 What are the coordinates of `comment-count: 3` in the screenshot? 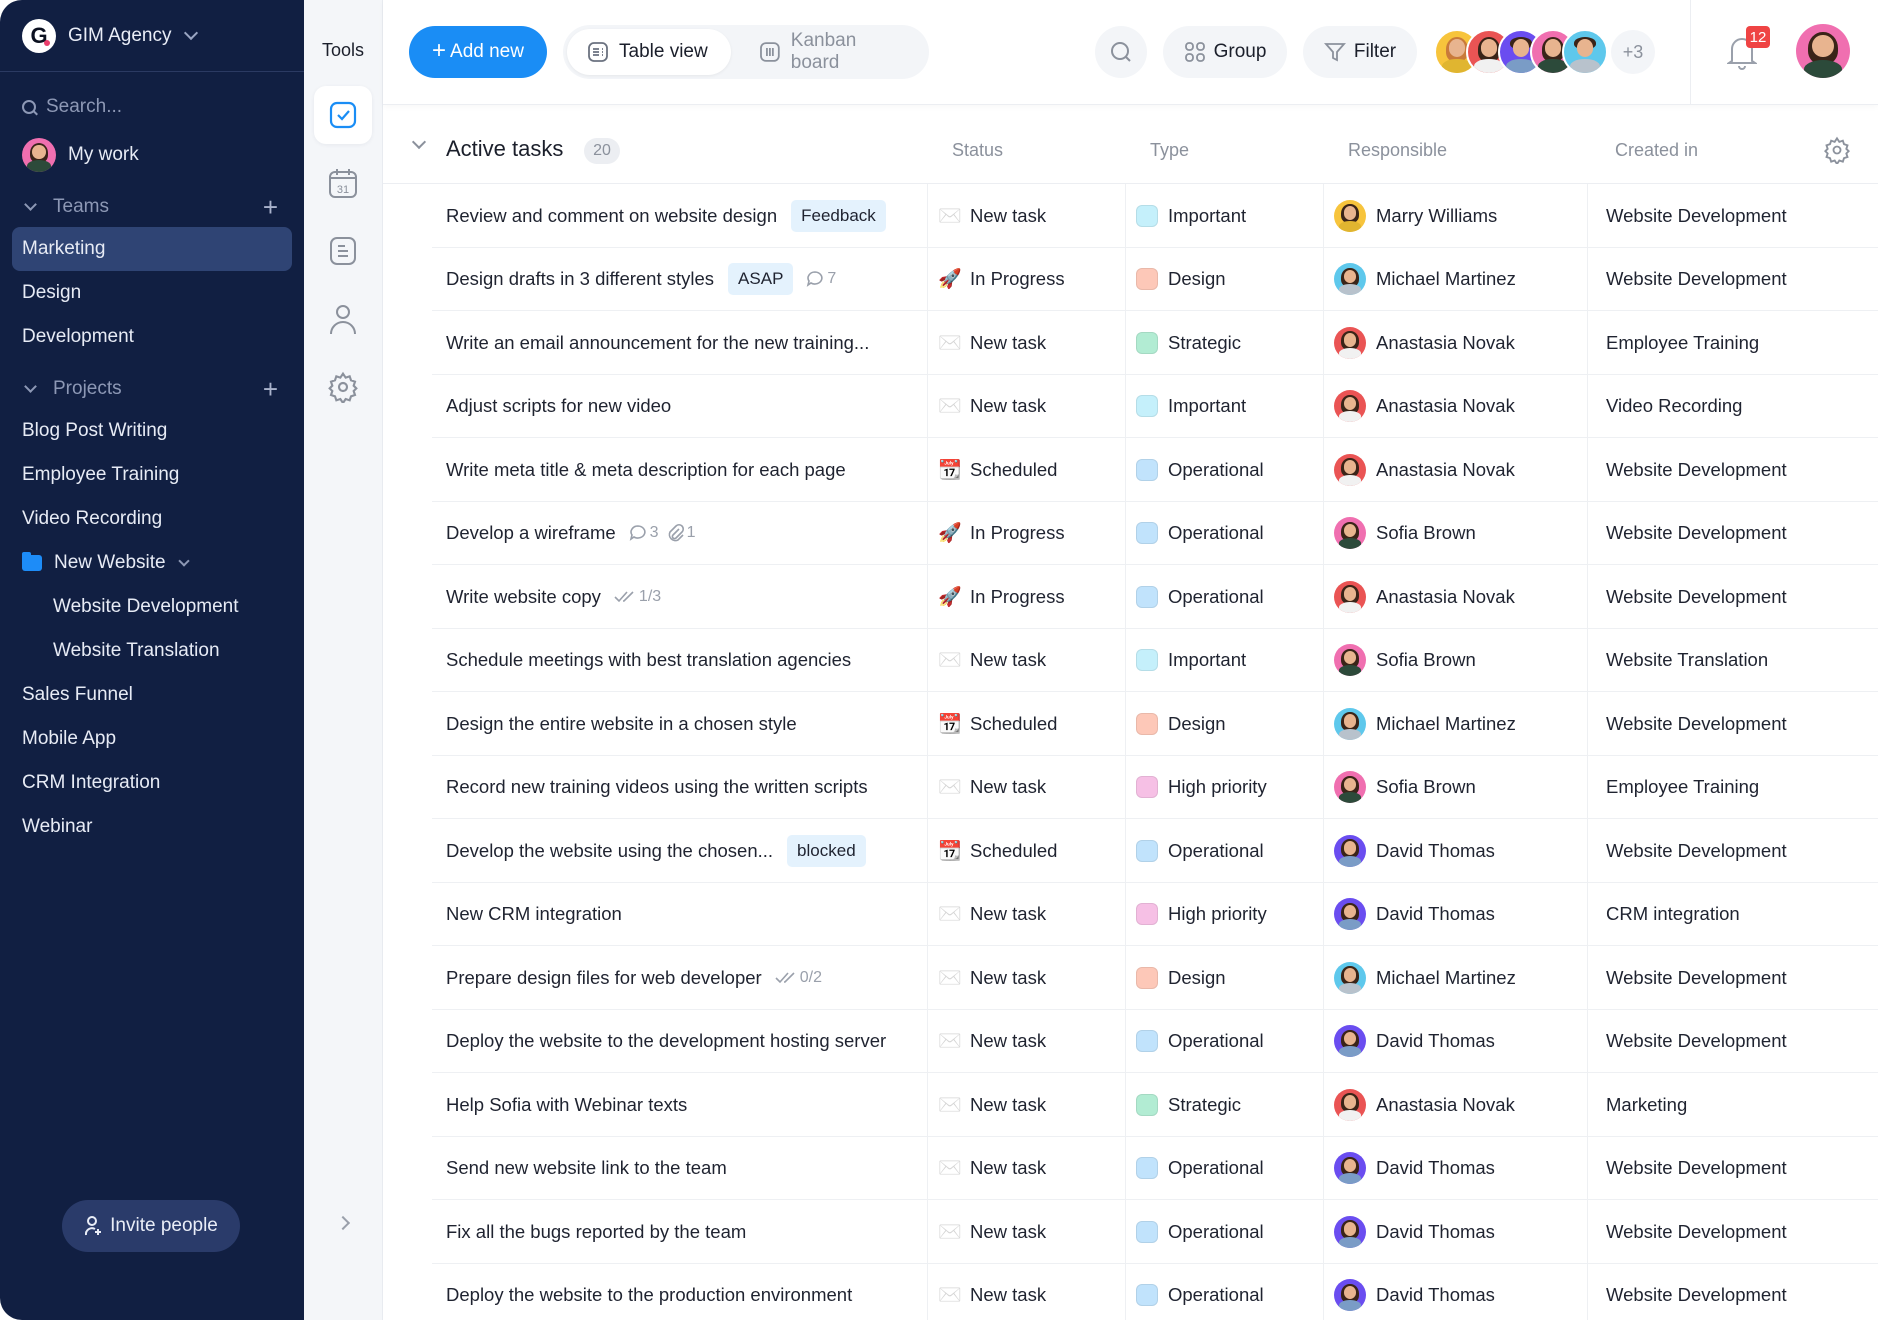 It's located at (643, 533).